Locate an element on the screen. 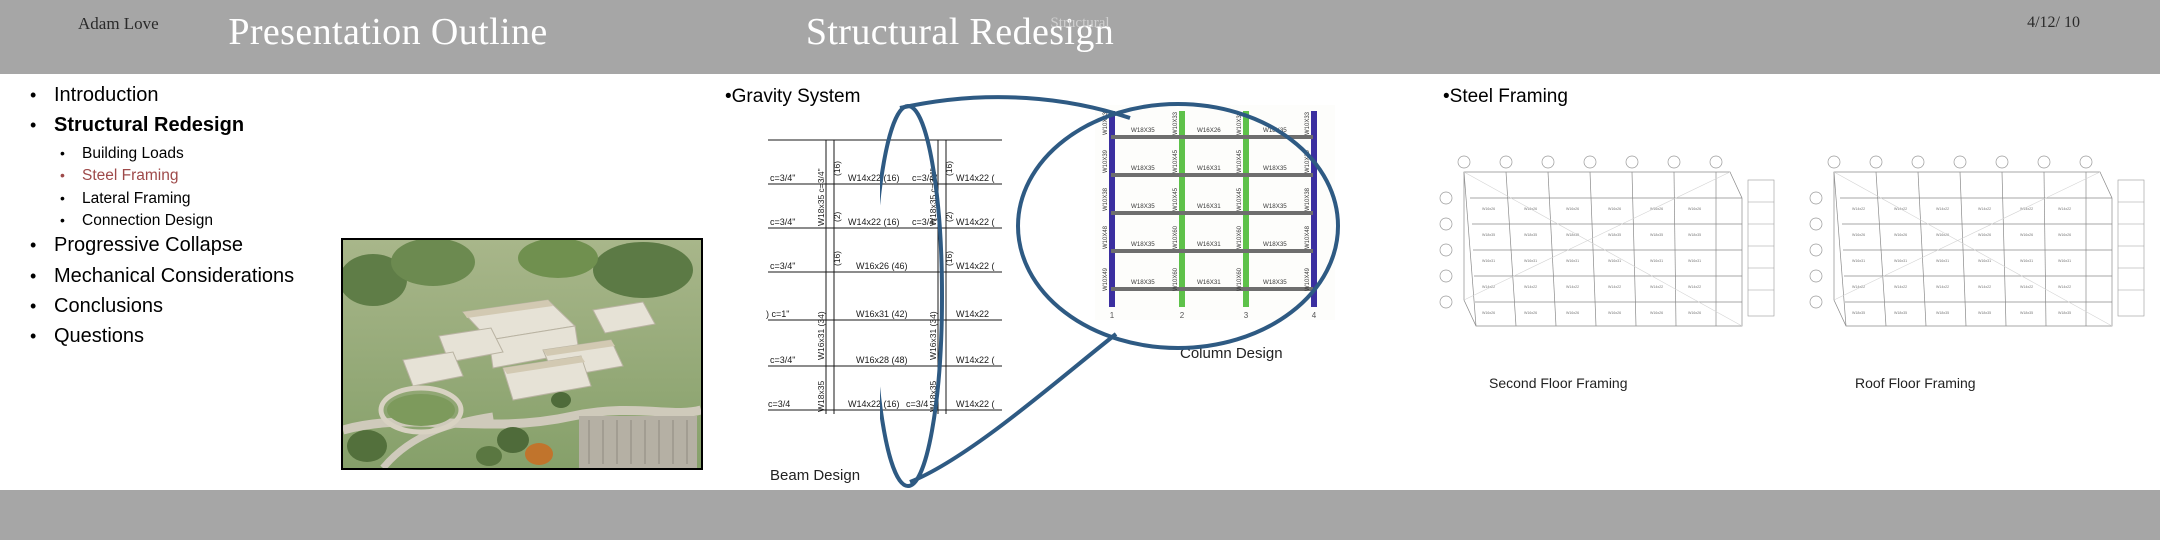  outline-item-mechanical-considerations: • Mechanical Considerations is located at coordinates (195, 276).